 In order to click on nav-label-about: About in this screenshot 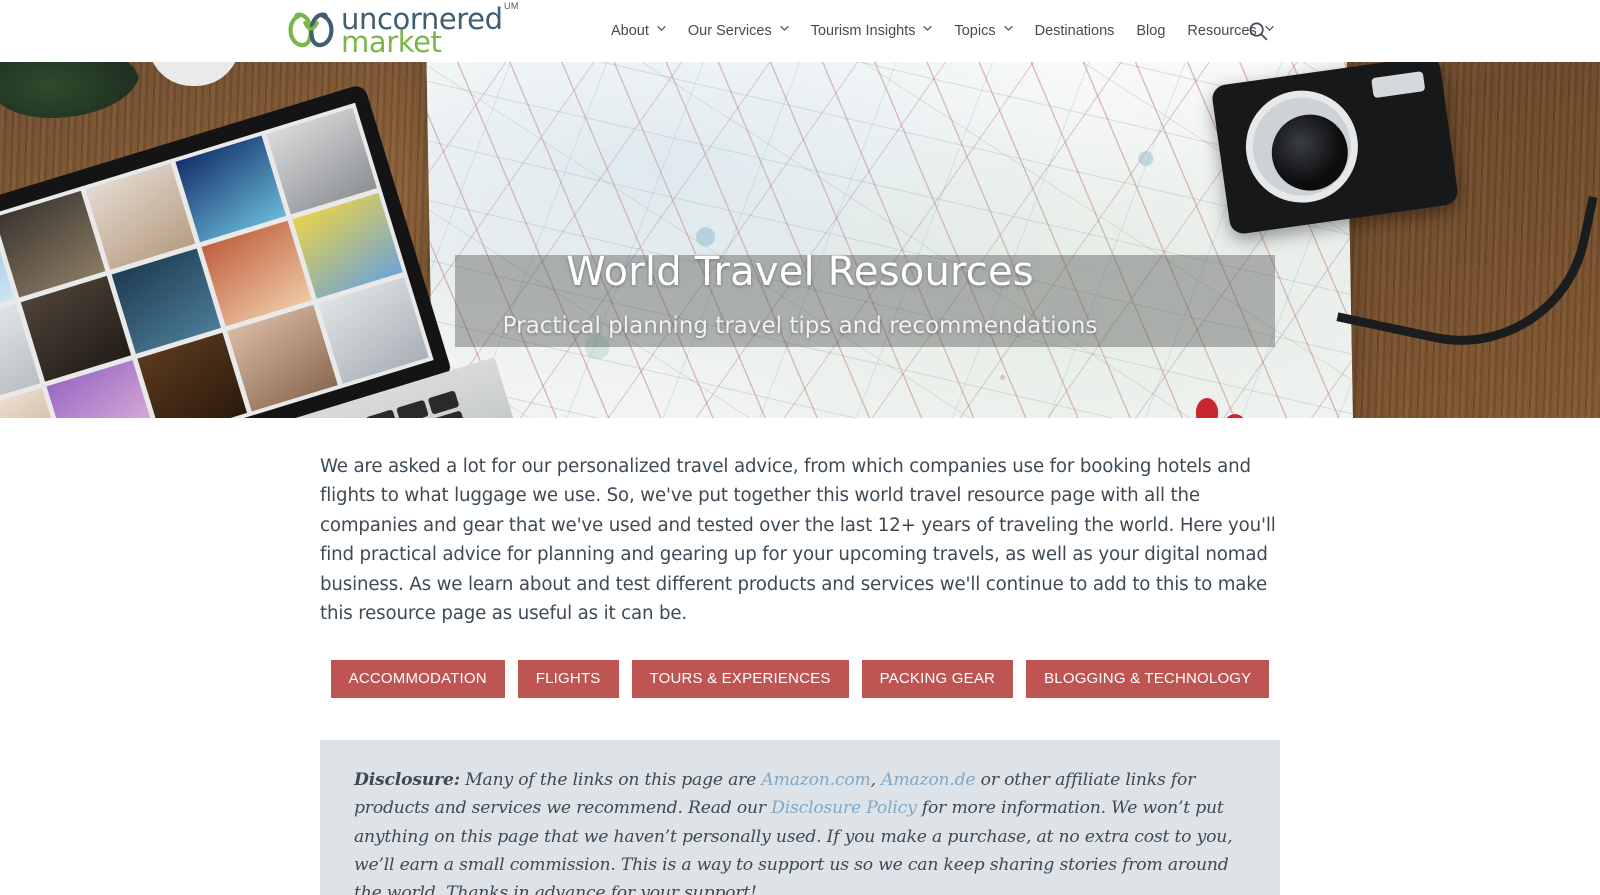, I will do `click(630, 31)`.